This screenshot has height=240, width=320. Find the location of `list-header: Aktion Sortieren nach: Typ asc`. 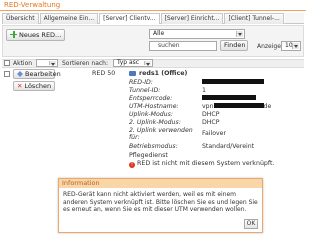

list-header: Aktion Sortieren nach: Typ asc is located at coordinates (153, 63).